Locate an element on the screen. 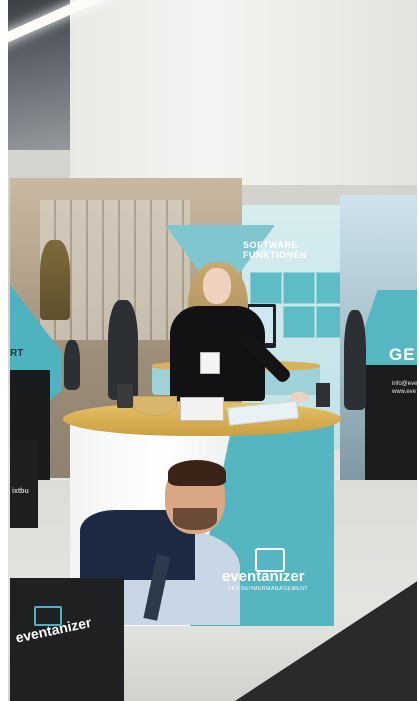 The width and height of the screenshot is (419, 701). wall-title-line2: FUNKTIONEN is located at coordinates (275, 255).